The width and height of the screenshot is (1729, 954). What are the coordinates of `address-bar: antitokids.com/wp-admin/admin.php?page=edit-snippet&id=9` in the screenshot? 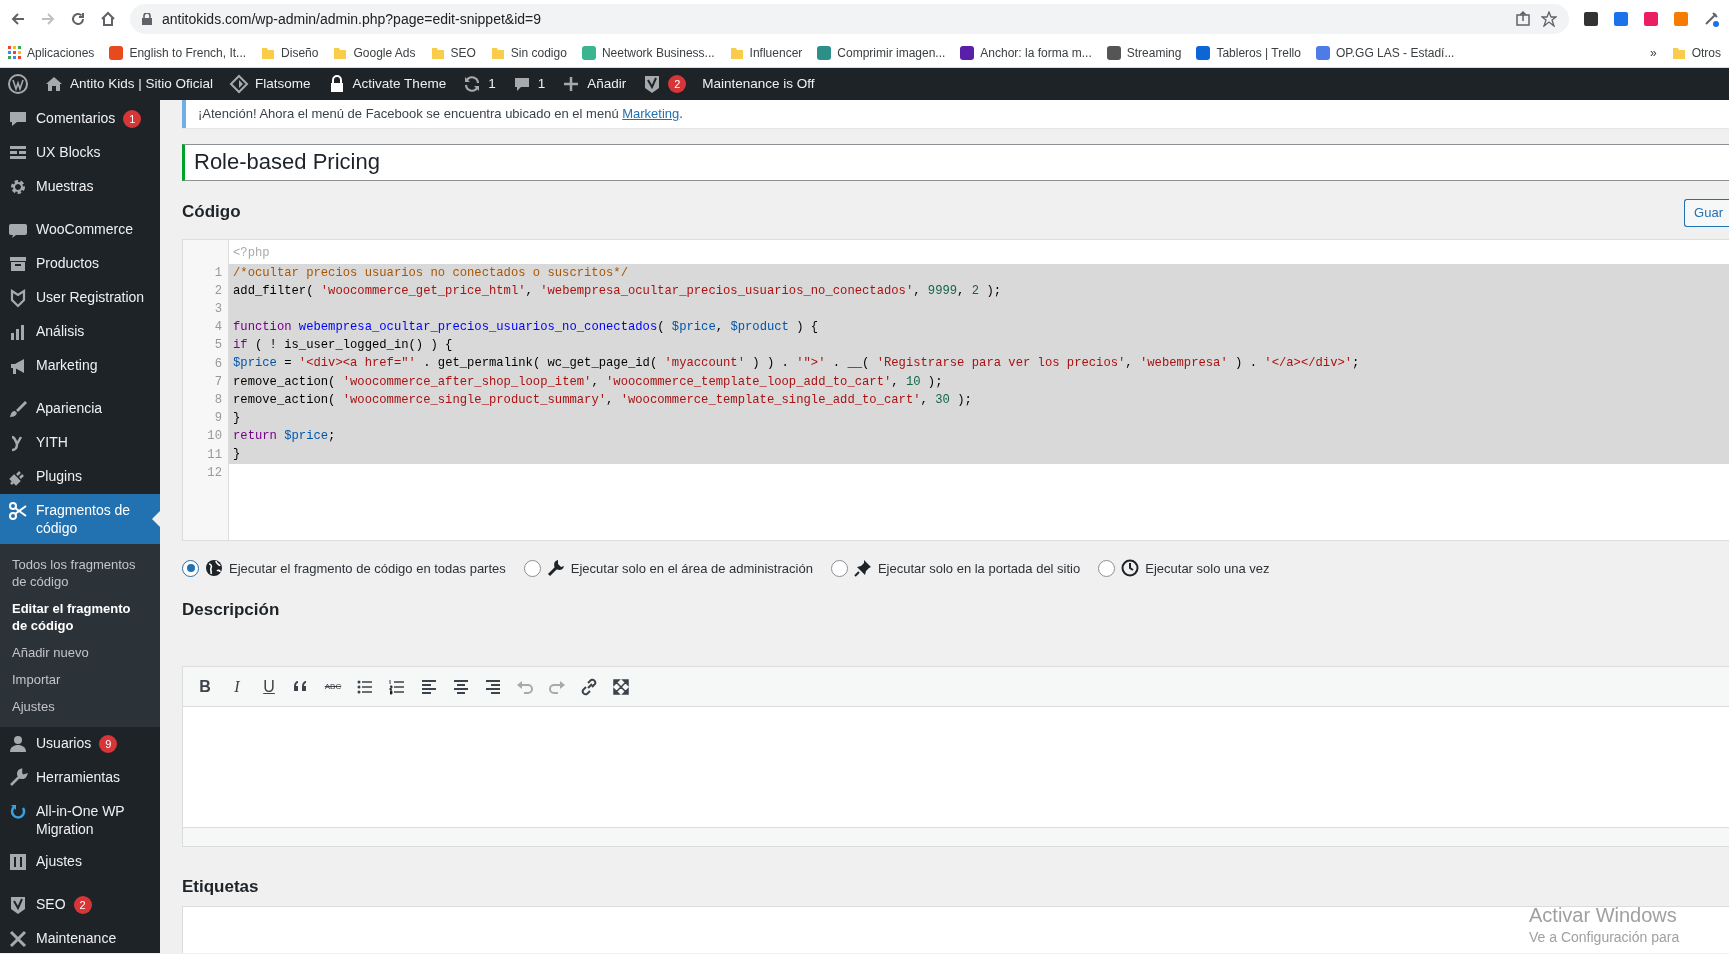 It's located at (849, 19).